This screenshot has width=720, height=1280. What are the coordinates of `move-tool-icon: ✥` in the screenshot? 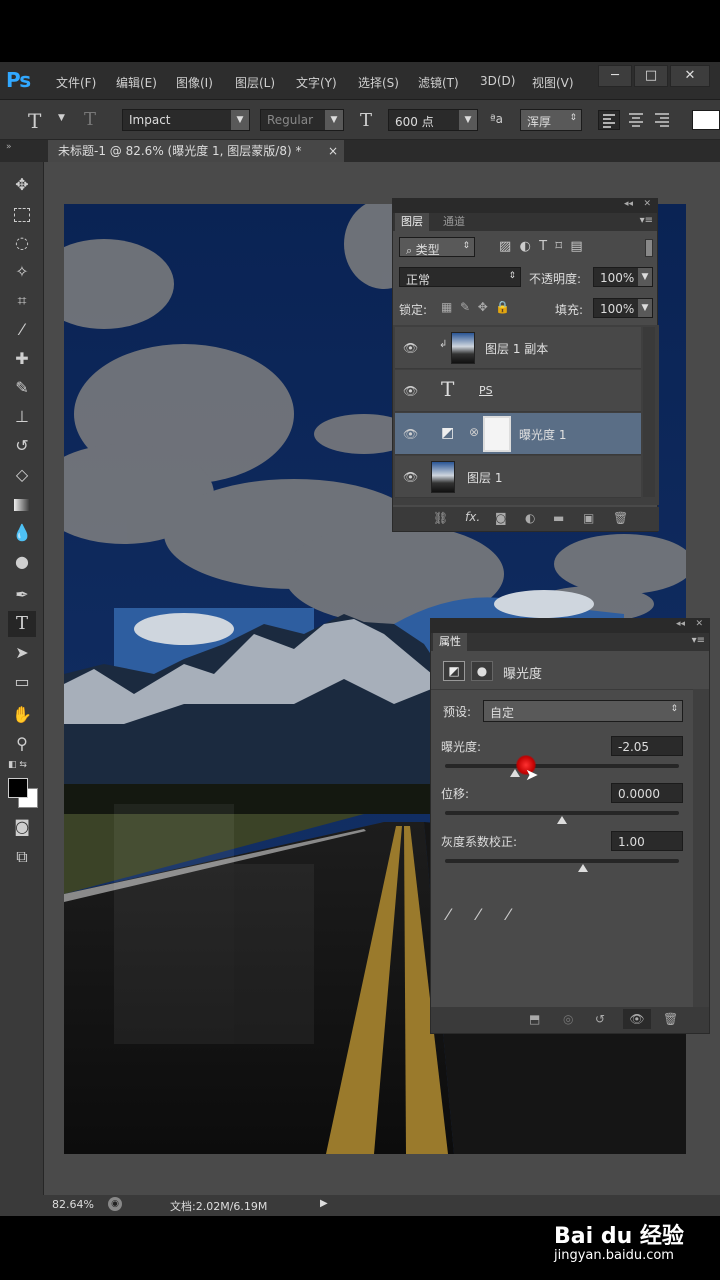 It's located at (22, 185).